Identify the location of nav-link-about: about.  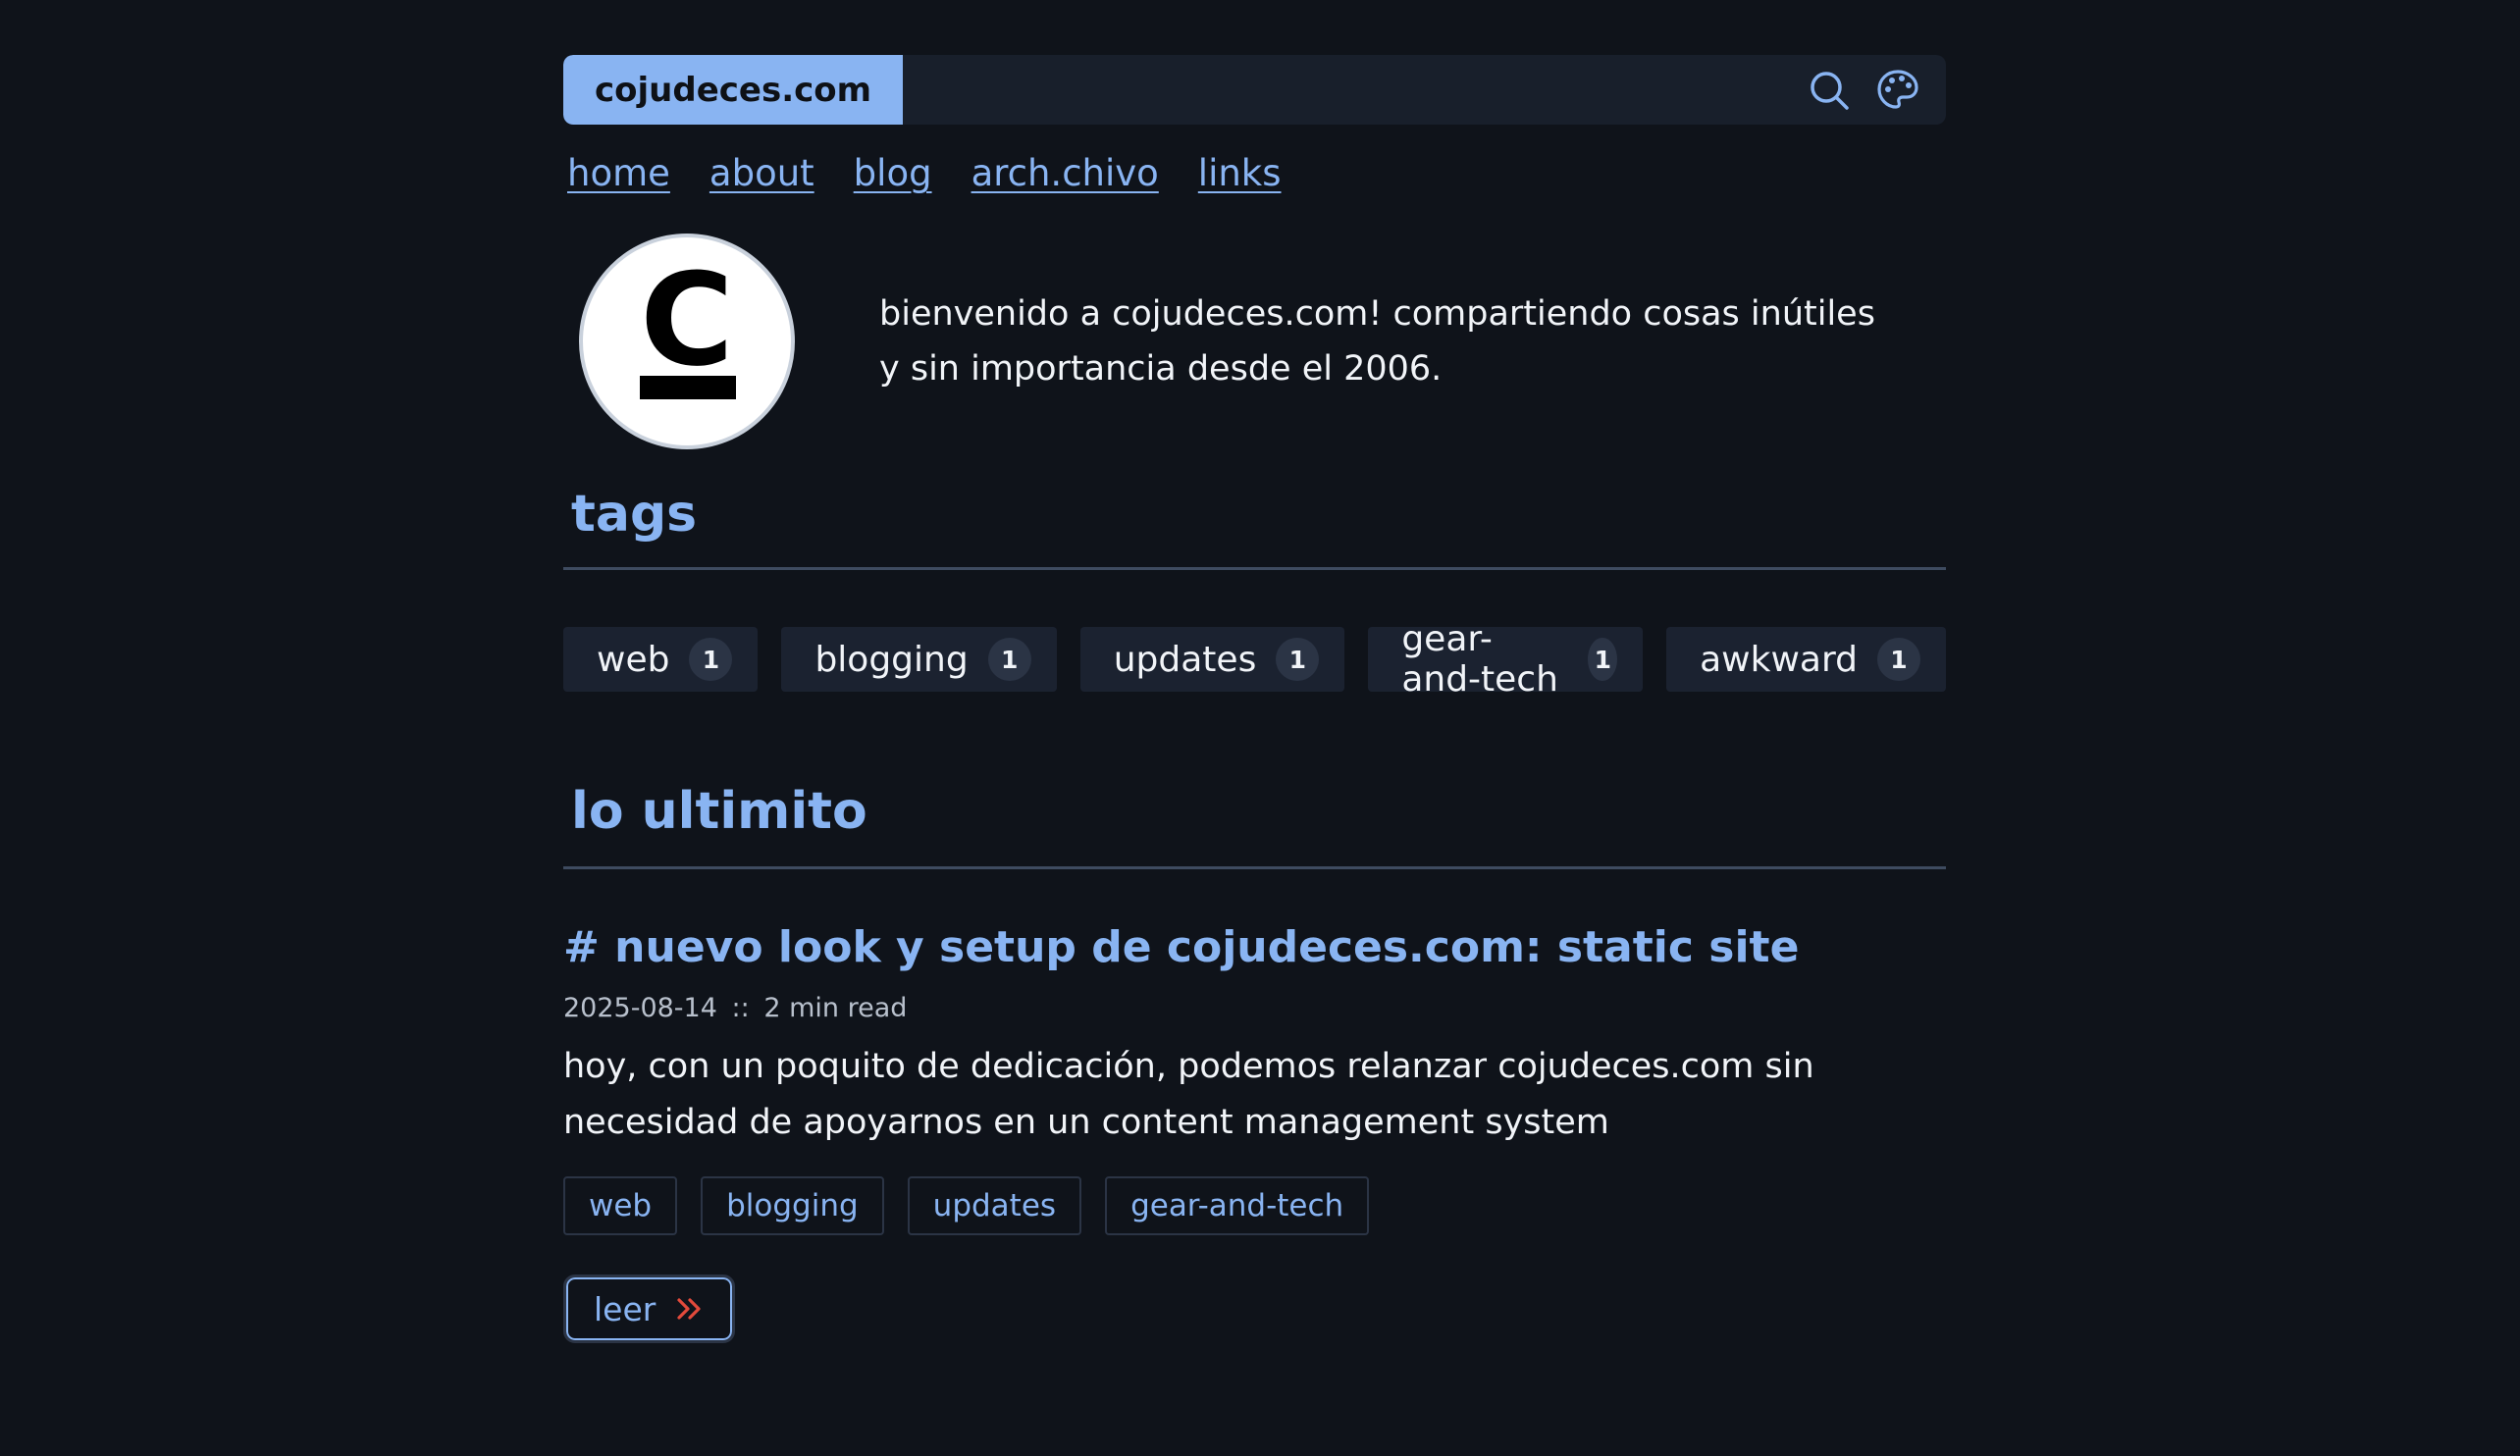
(761, 173).